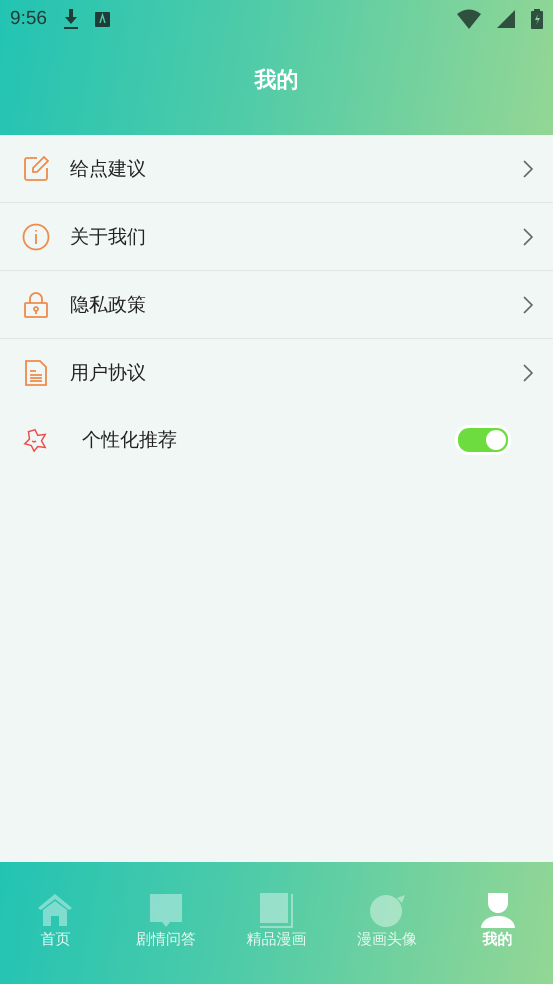 This screenshot has width=553, height=984. What do you see at coordinates (166, 910) in the screenshot?
I see `speech-bubble-icon` at bounding box center [166, 910].